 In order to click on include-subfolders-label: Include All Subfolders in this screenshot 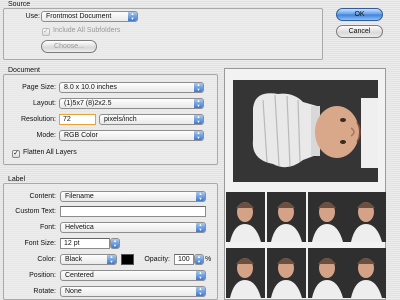, I will do `click(87, 30)`.